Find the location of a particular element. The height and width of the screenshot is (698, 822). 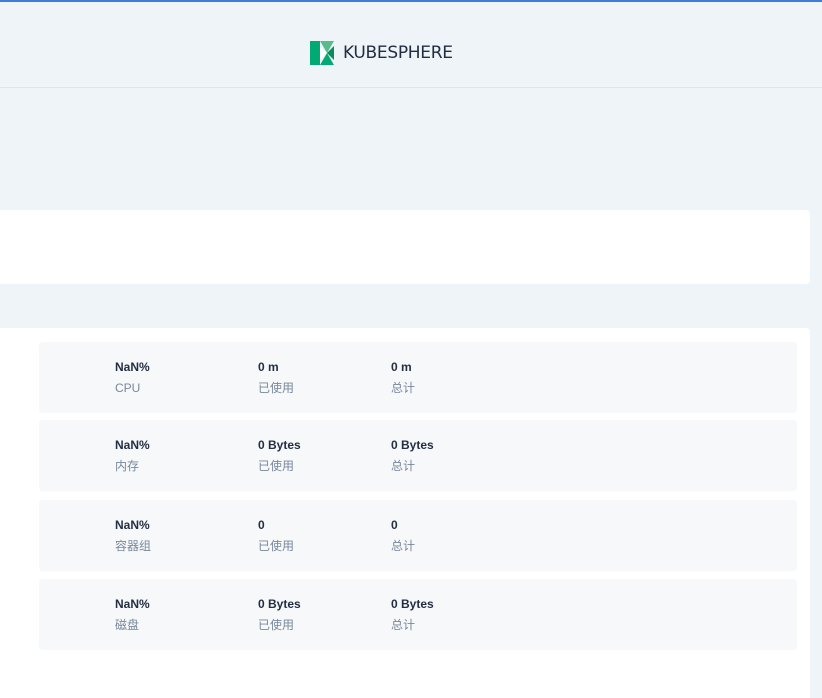

pods-total-metric: 0 总计 is located at coordinates (403, 535).